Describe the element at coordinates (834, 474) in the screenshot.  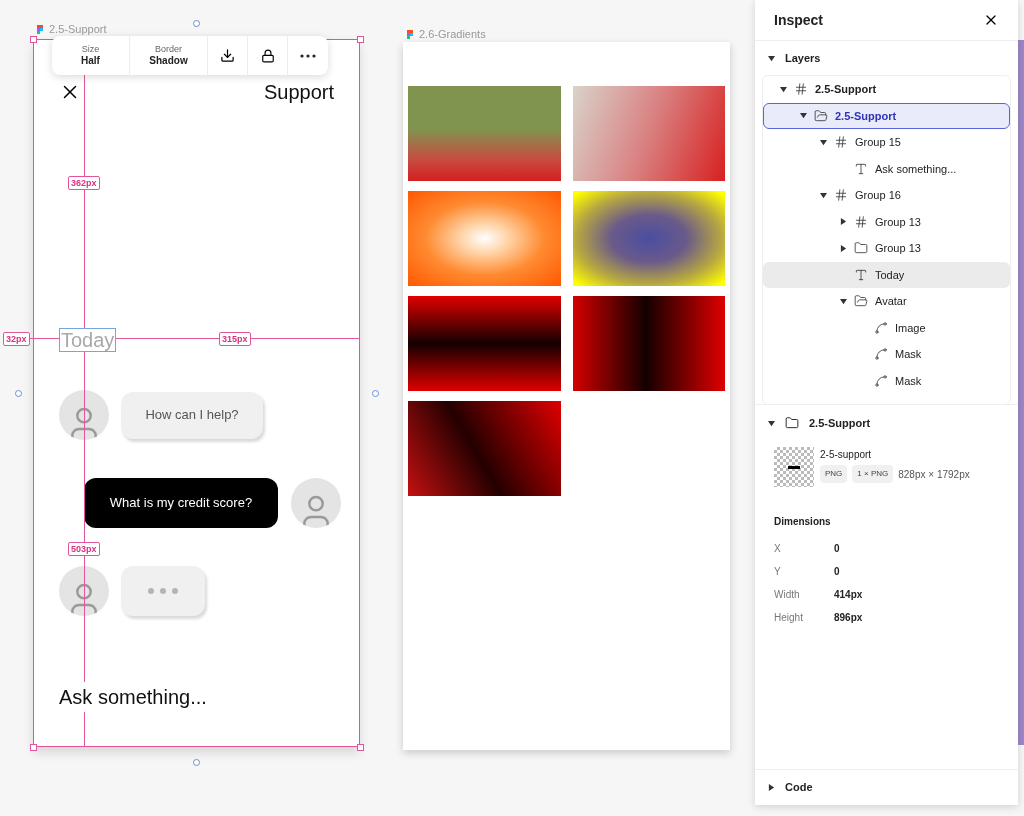
I see `format-tag: PNG` at that location.